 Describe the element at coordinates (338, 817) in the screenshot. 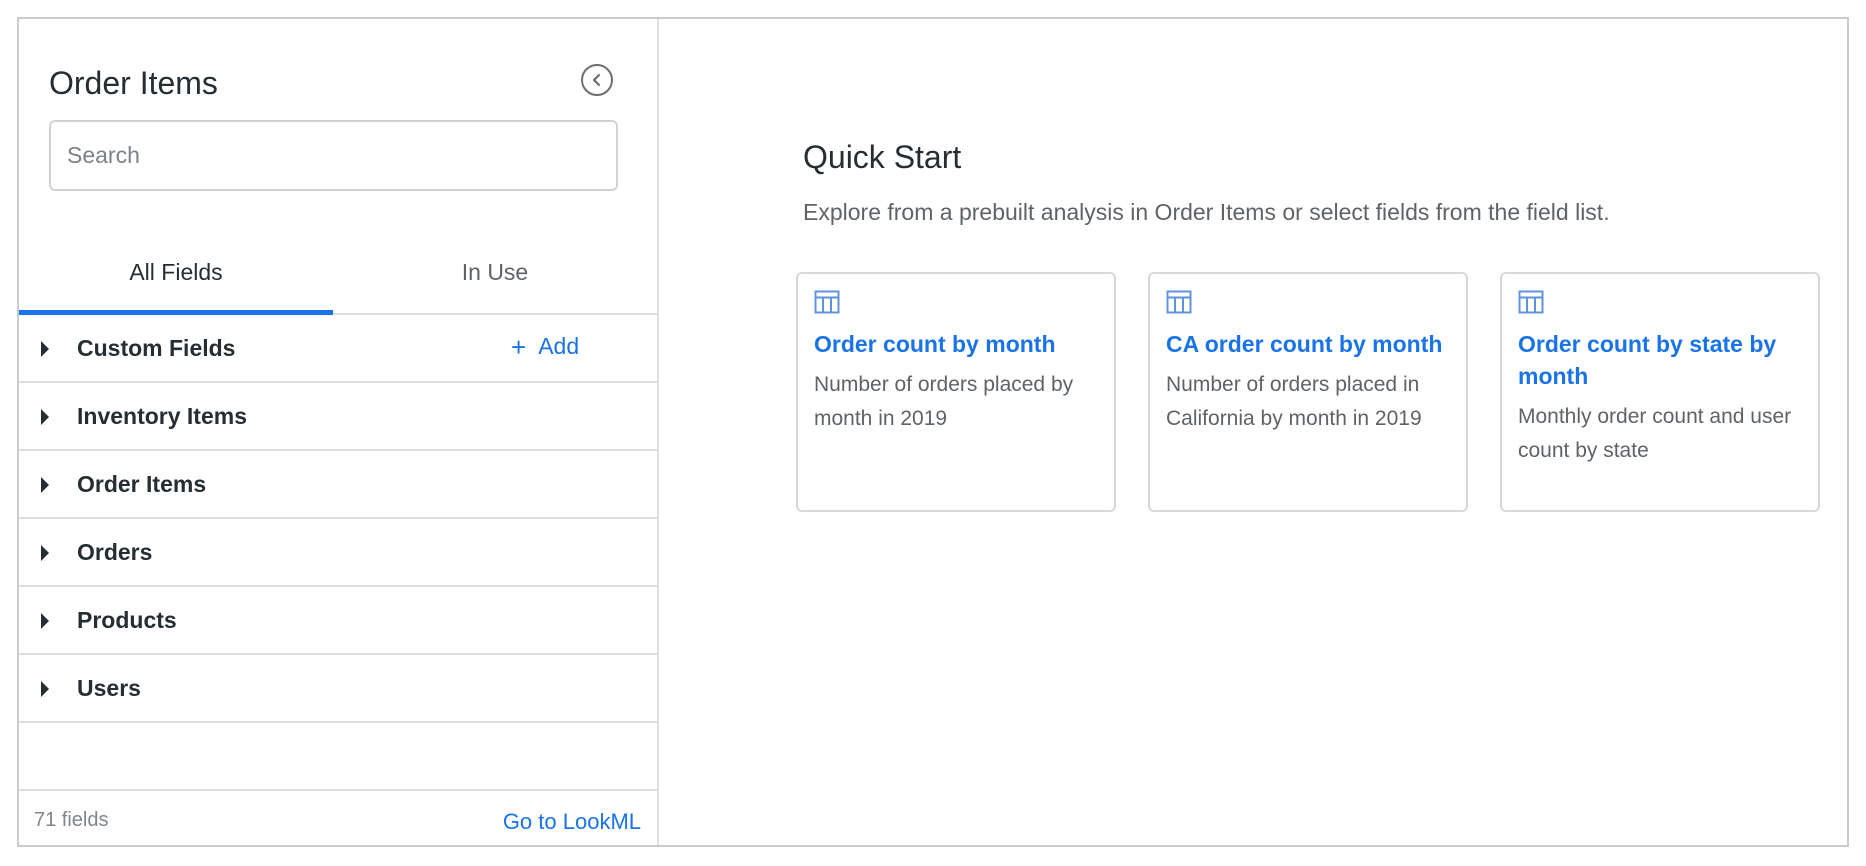

I see `panel-footer: 71 fields Go to LookML` at that location.